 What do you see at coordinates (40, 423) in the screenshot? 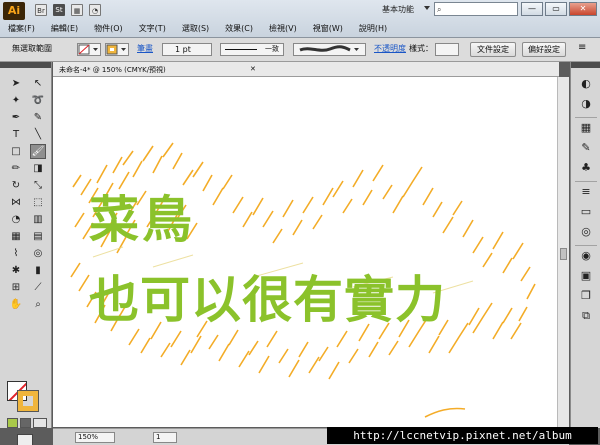
I see `none-mode-icon` at bounding box center [40, 423].